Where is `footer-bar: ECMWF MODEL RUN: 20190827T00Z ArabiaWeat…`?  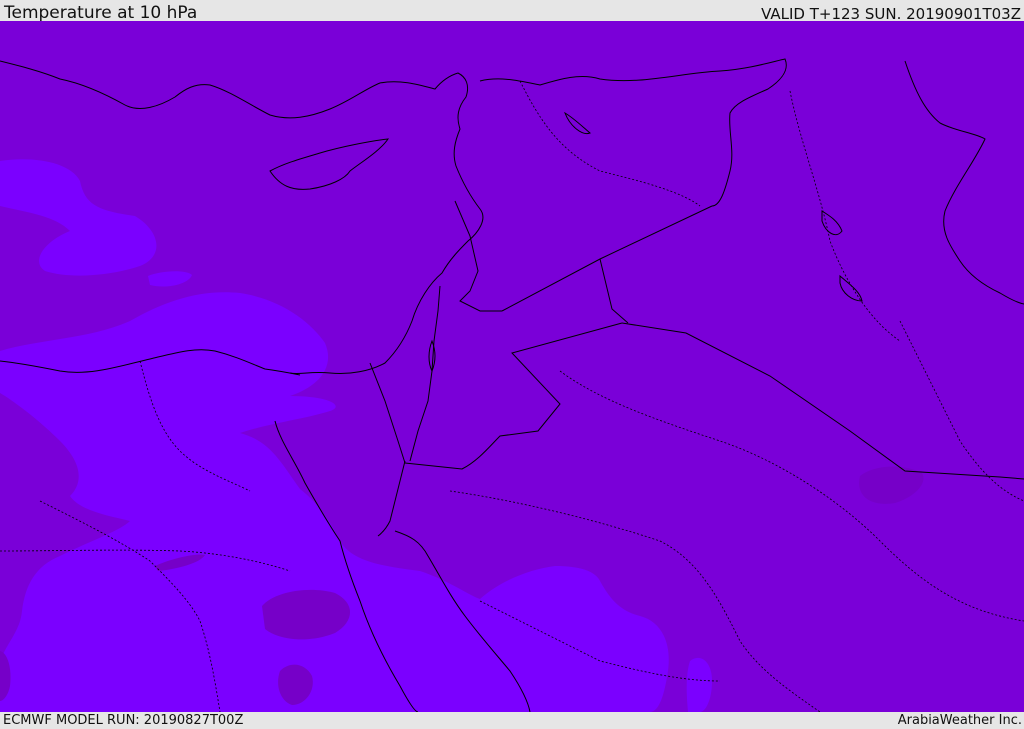 footer-bar: ECMWF MODEL RUN: 20190827T00Z ArabiaWeat… is located at coordinates (512, 720).